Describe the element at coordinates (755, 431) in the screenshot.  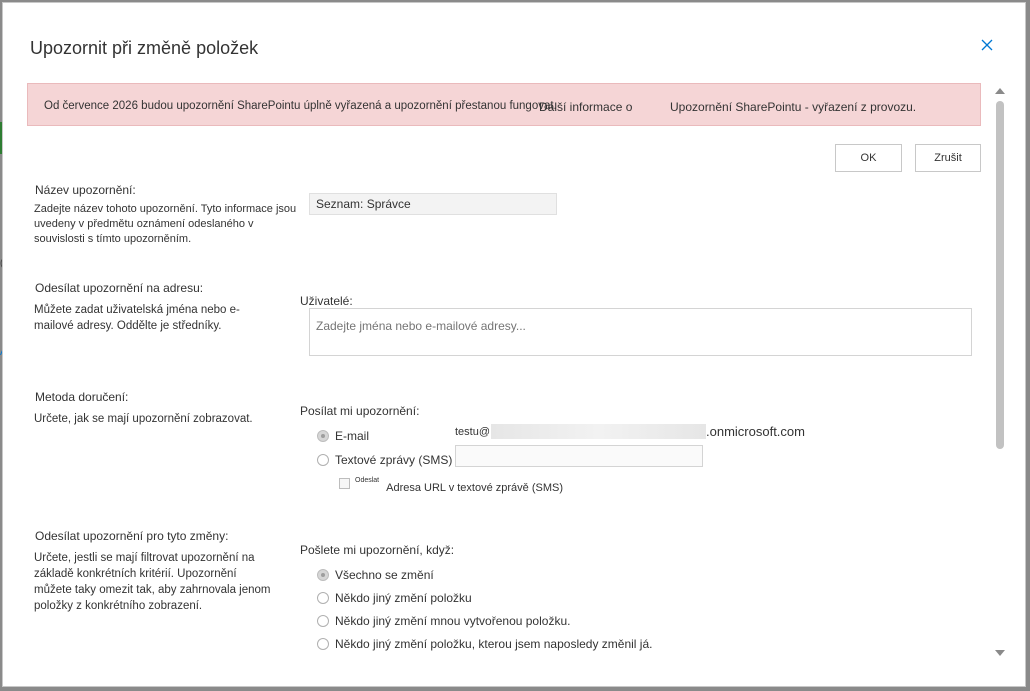
I see `email-address-suffix: .onmicrosoft.com` at that location.